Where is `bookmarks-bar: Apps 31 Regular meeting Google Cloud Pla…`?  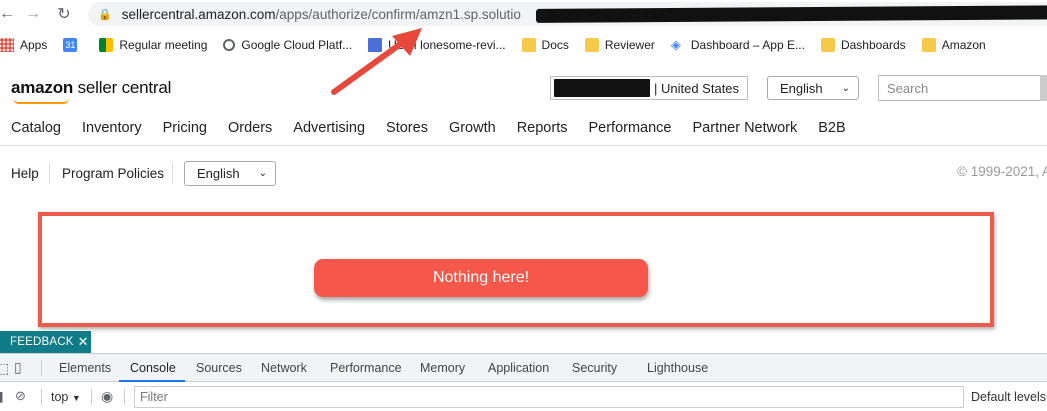
bookmarks-bar: Apps 31 Regular meeting Google Cloud Pla… is located at coordinates (523, 45).